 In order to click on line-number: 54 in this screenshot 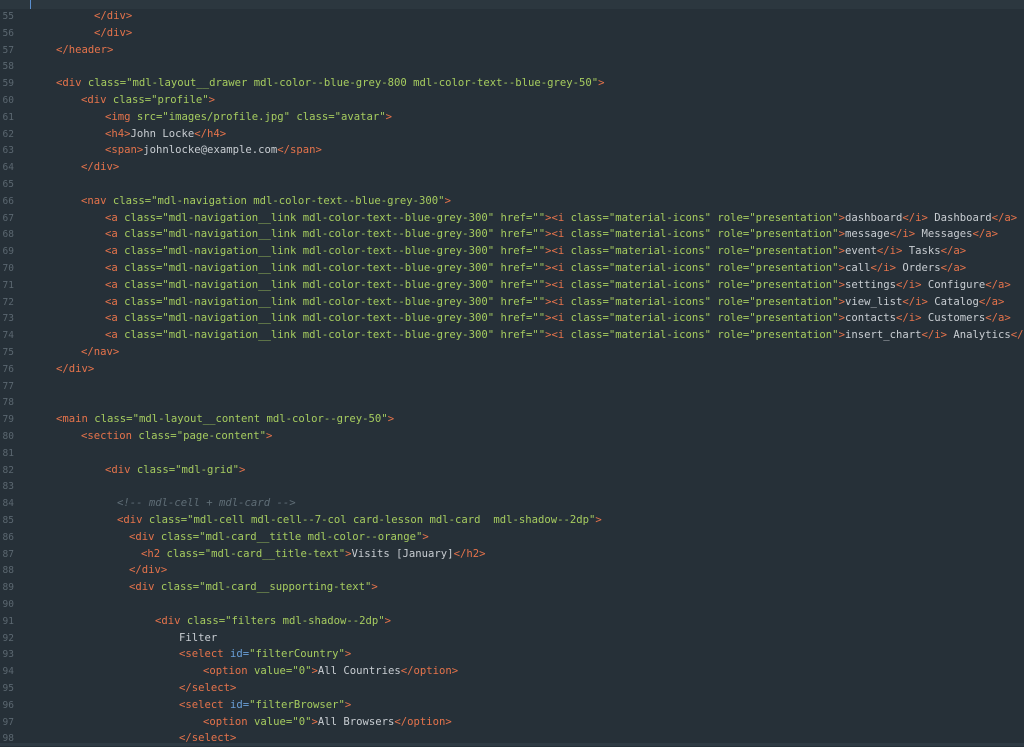, I will do `click(7, 1)`.